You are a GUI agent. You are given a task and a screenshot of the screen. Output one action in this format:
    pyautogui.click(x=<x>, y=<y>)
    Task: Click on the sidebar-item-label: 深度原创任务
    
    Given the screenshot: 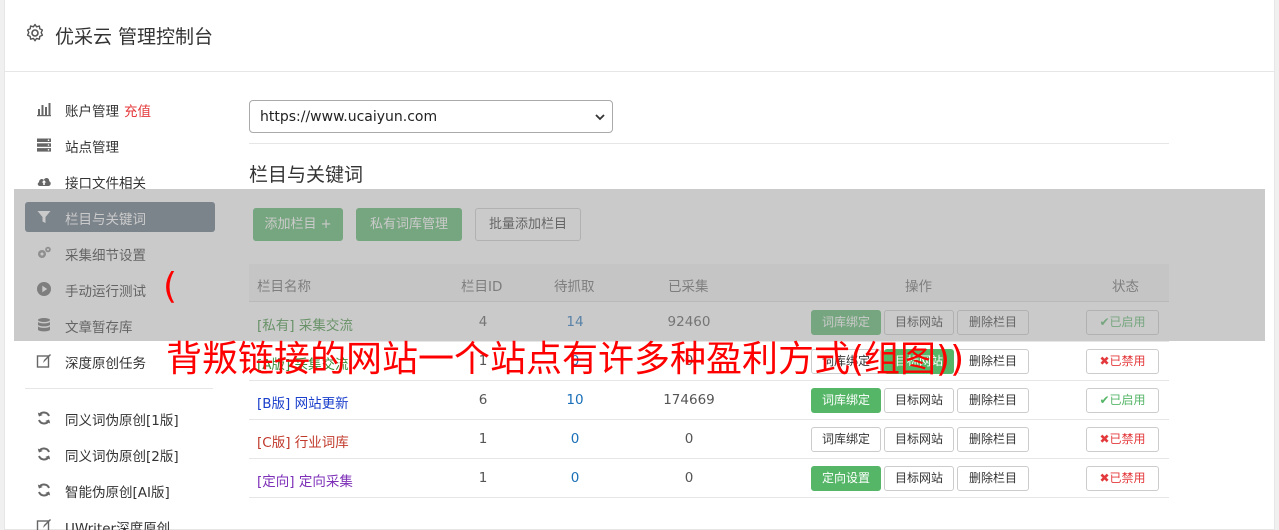 What is the action you would take?
    pyautogui.click(x=105, y=364)
    